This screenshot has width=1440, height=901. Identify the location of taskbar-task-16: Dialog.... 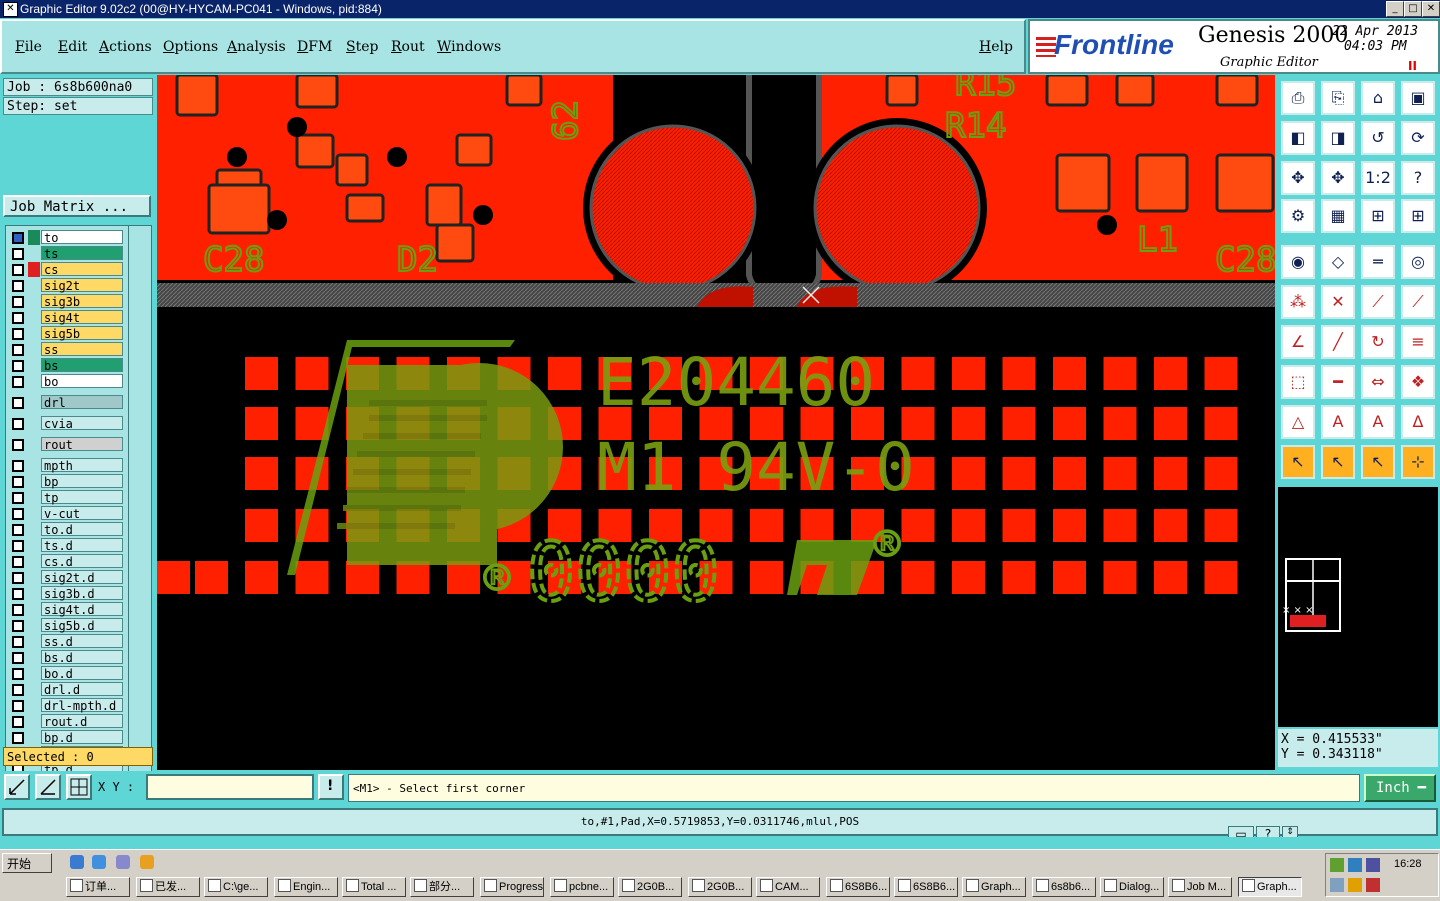
(1132, 887).